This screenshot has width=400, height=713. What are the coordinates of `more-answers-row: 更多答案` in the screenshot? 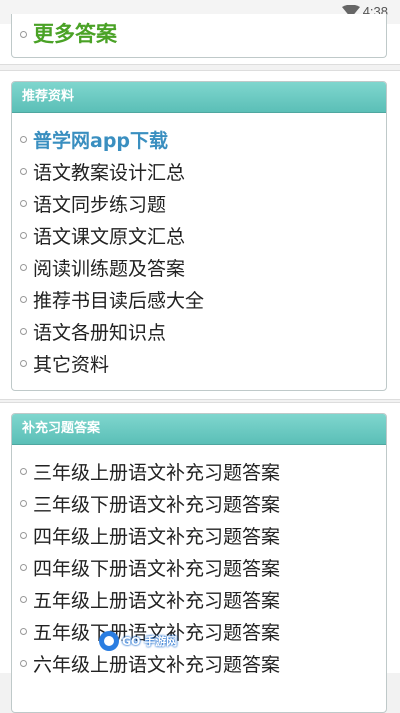 It's located at (199, 35).